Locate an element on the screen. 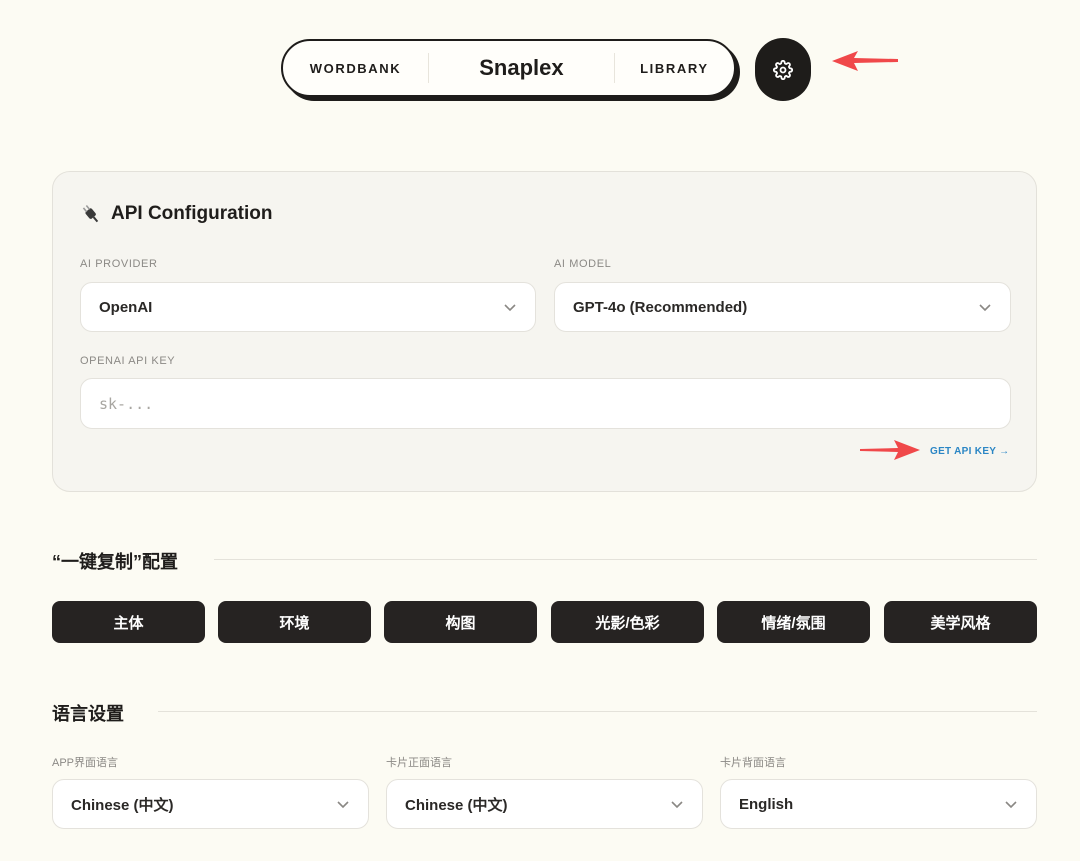  get-api-key-link: GET API KEY → is located at coordinates (969, 451).